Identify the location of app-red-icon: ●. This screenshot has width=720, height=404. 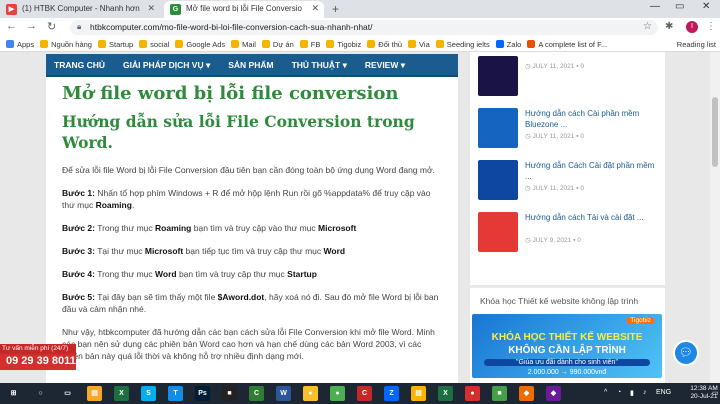
(472, 393).